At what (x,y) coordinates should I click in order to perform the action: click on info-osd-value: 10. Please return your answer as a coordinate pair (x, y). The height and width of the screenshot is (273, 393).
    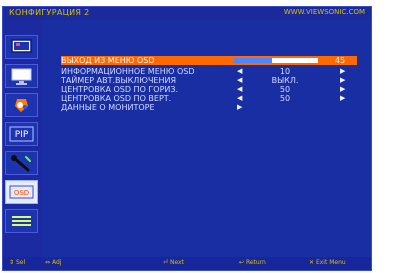
    Looking at the image, I should click on (285, 71).